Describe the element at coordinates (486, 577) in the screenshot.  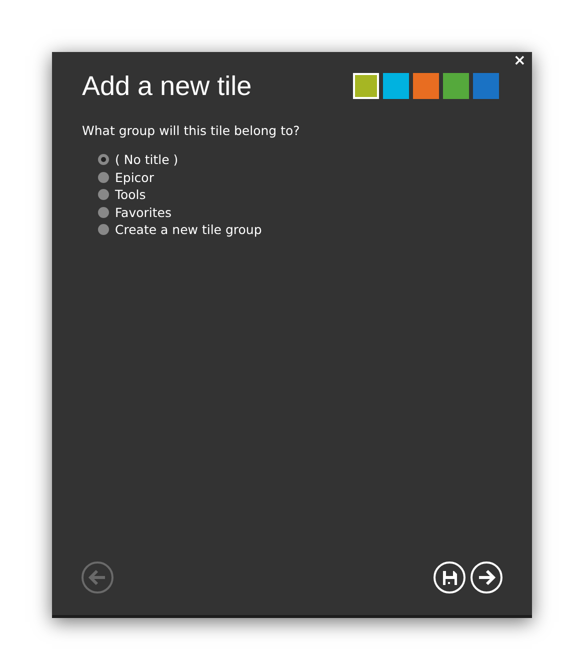
I see `next-button` at that location.